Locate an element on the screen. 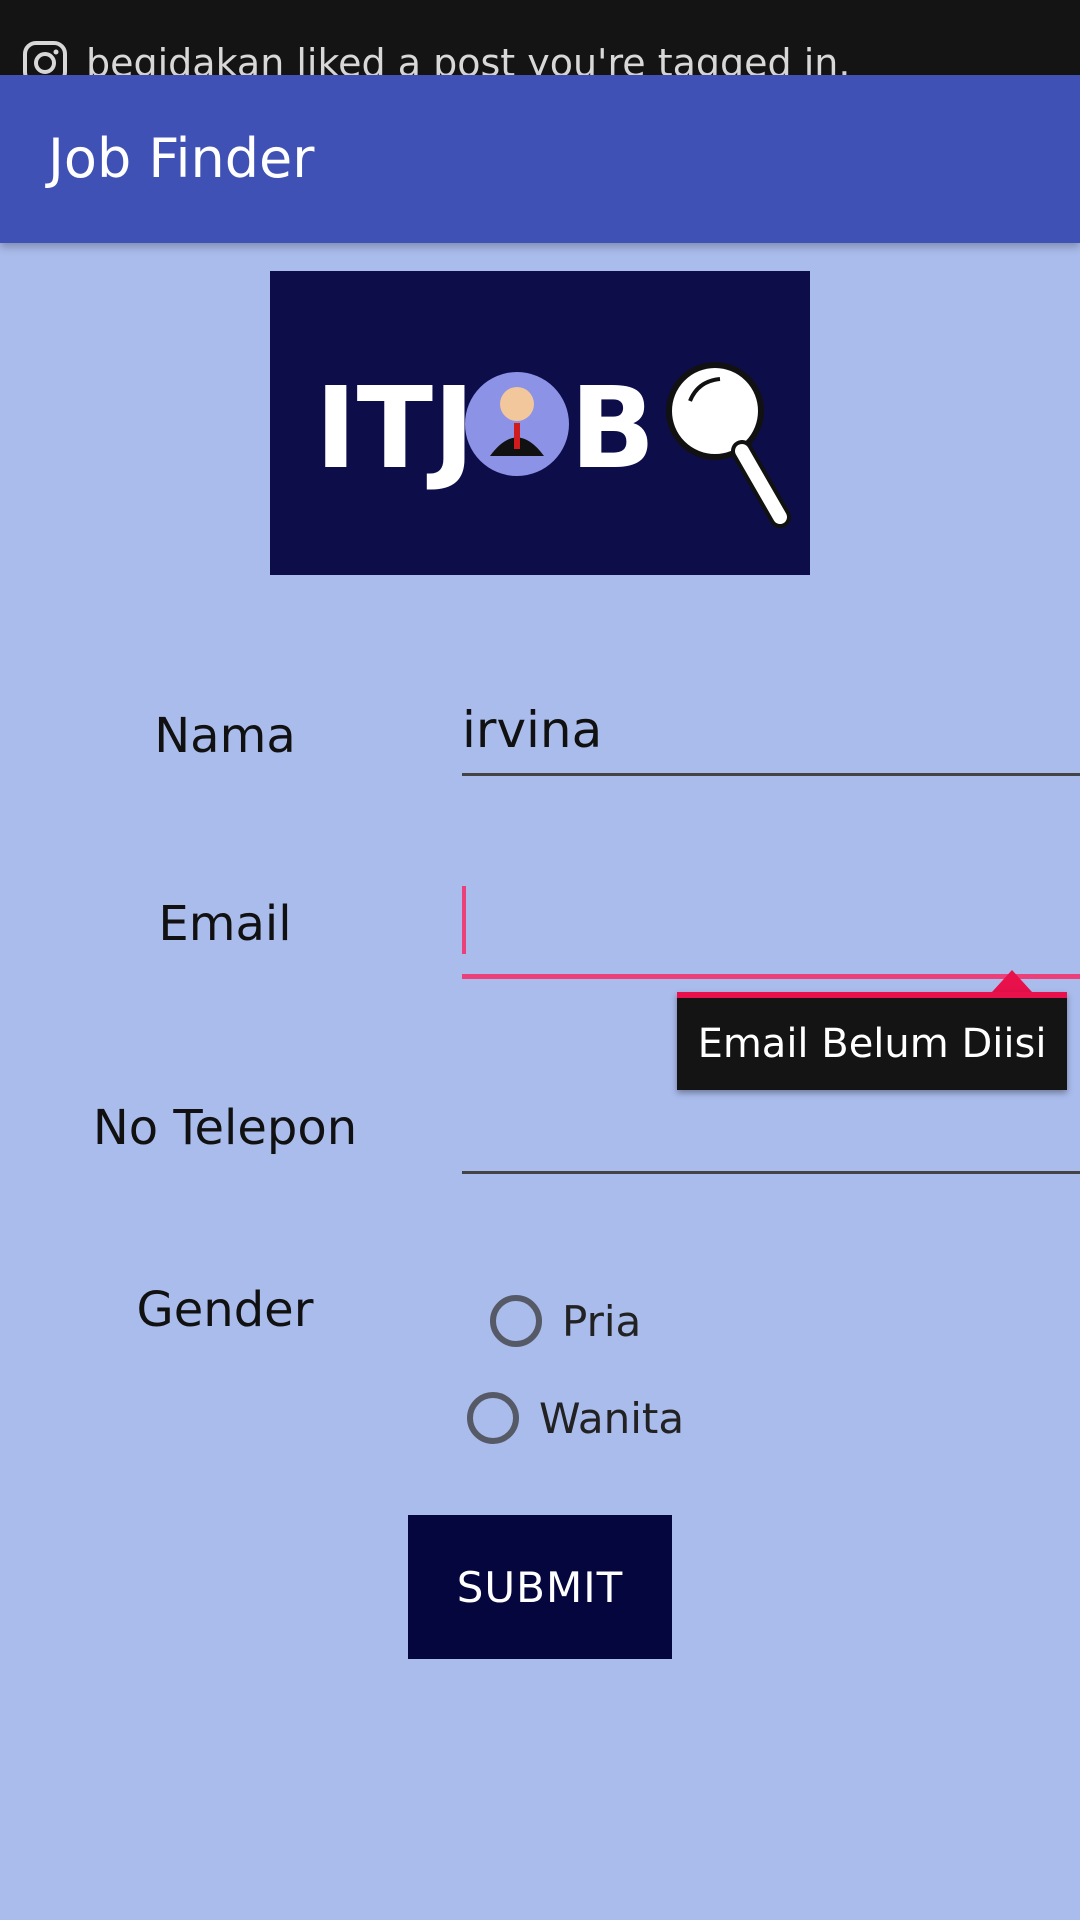 The width and height of the screenshot is (1080, 1920). nama-input: irvina is located at coordinates (771, 738).